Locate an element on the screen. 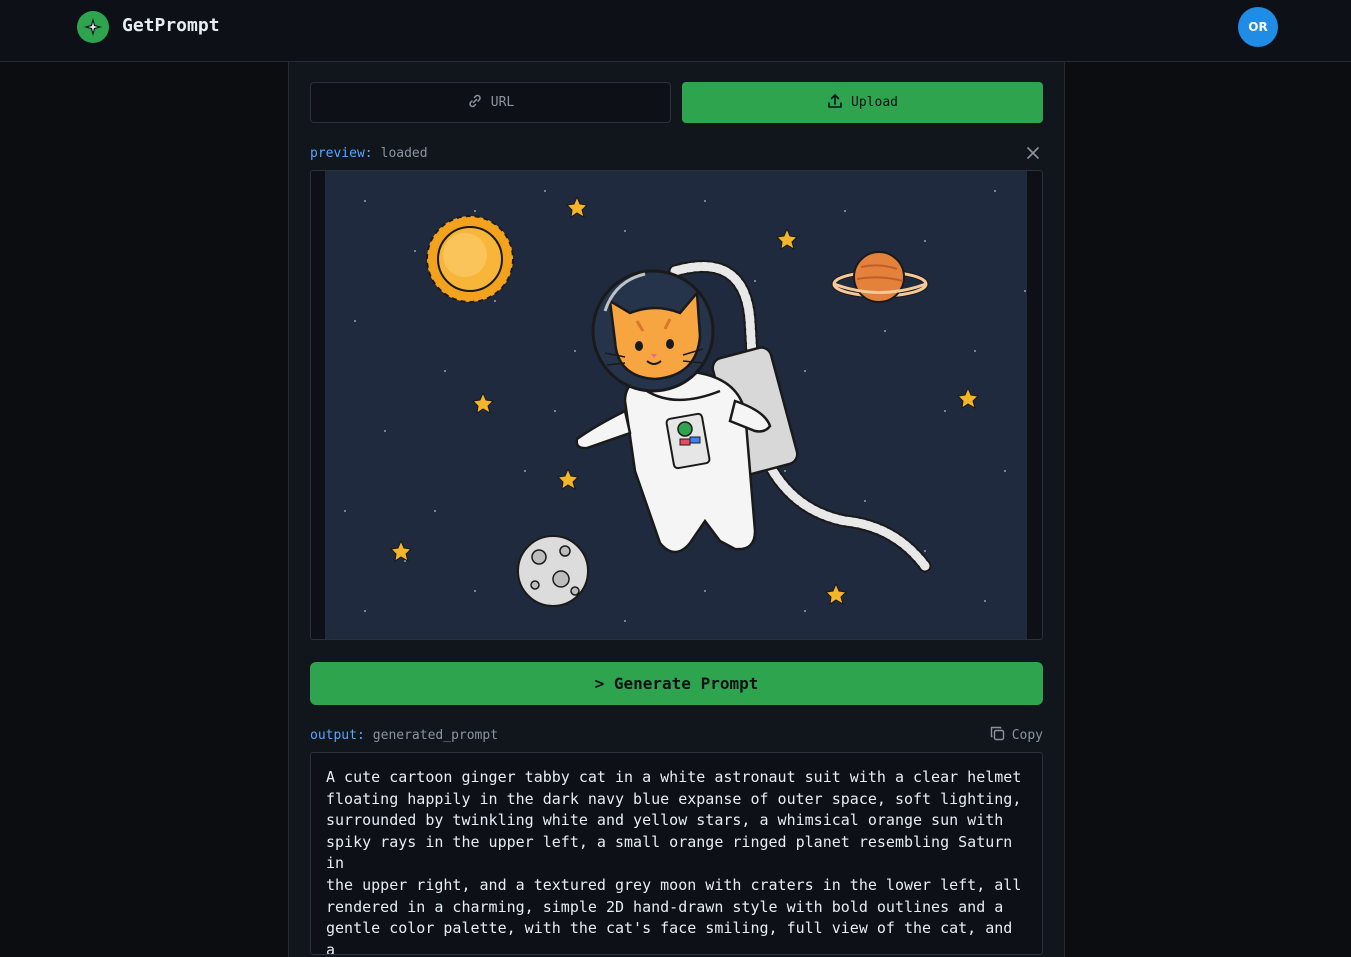 Image resolution: width=1351 pixels, height=957 pixels. output-name: generated_prompt is located at coordinates (435, 735).